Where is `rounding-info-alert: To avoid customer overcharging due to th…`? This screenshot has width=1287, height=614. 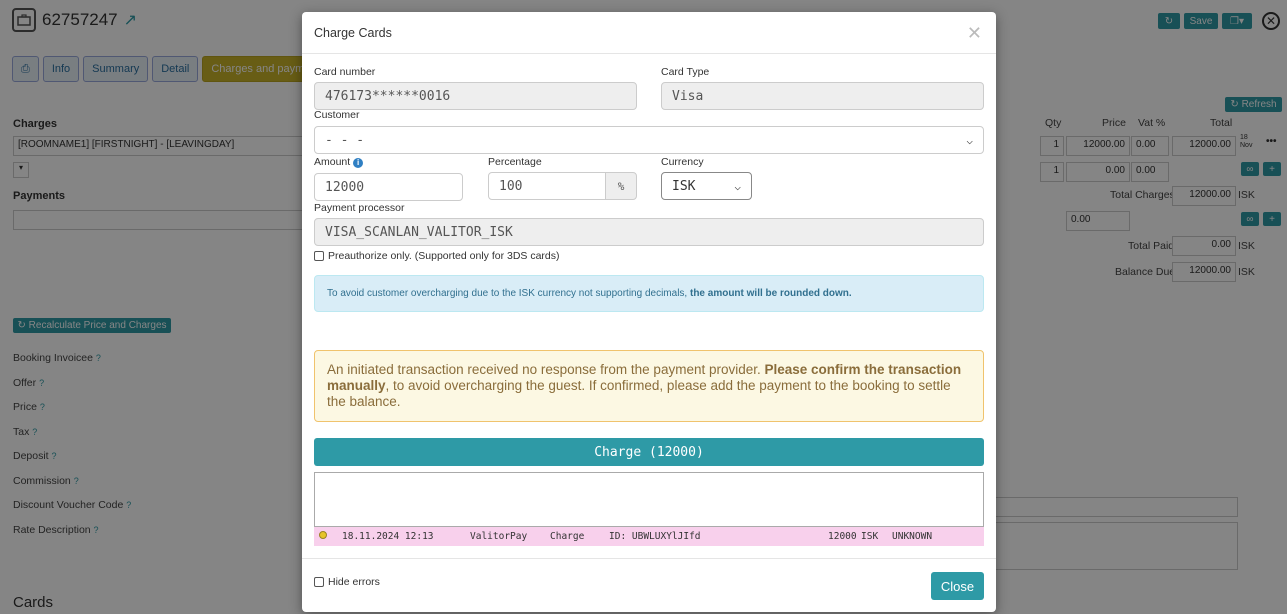 rounding-info-alert: To avoid customer overcharging due to th… is located at coordinates (649, 293).